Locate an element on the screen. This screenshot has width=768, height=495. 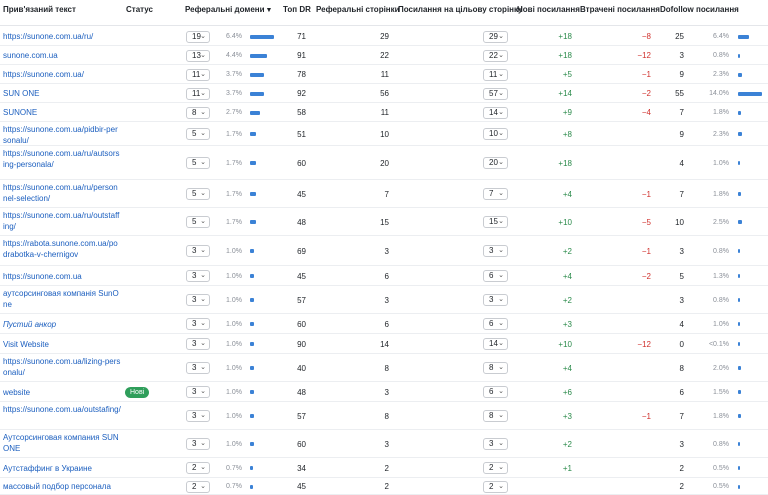
top-dr: 57 is located at coordinates (301, 416).